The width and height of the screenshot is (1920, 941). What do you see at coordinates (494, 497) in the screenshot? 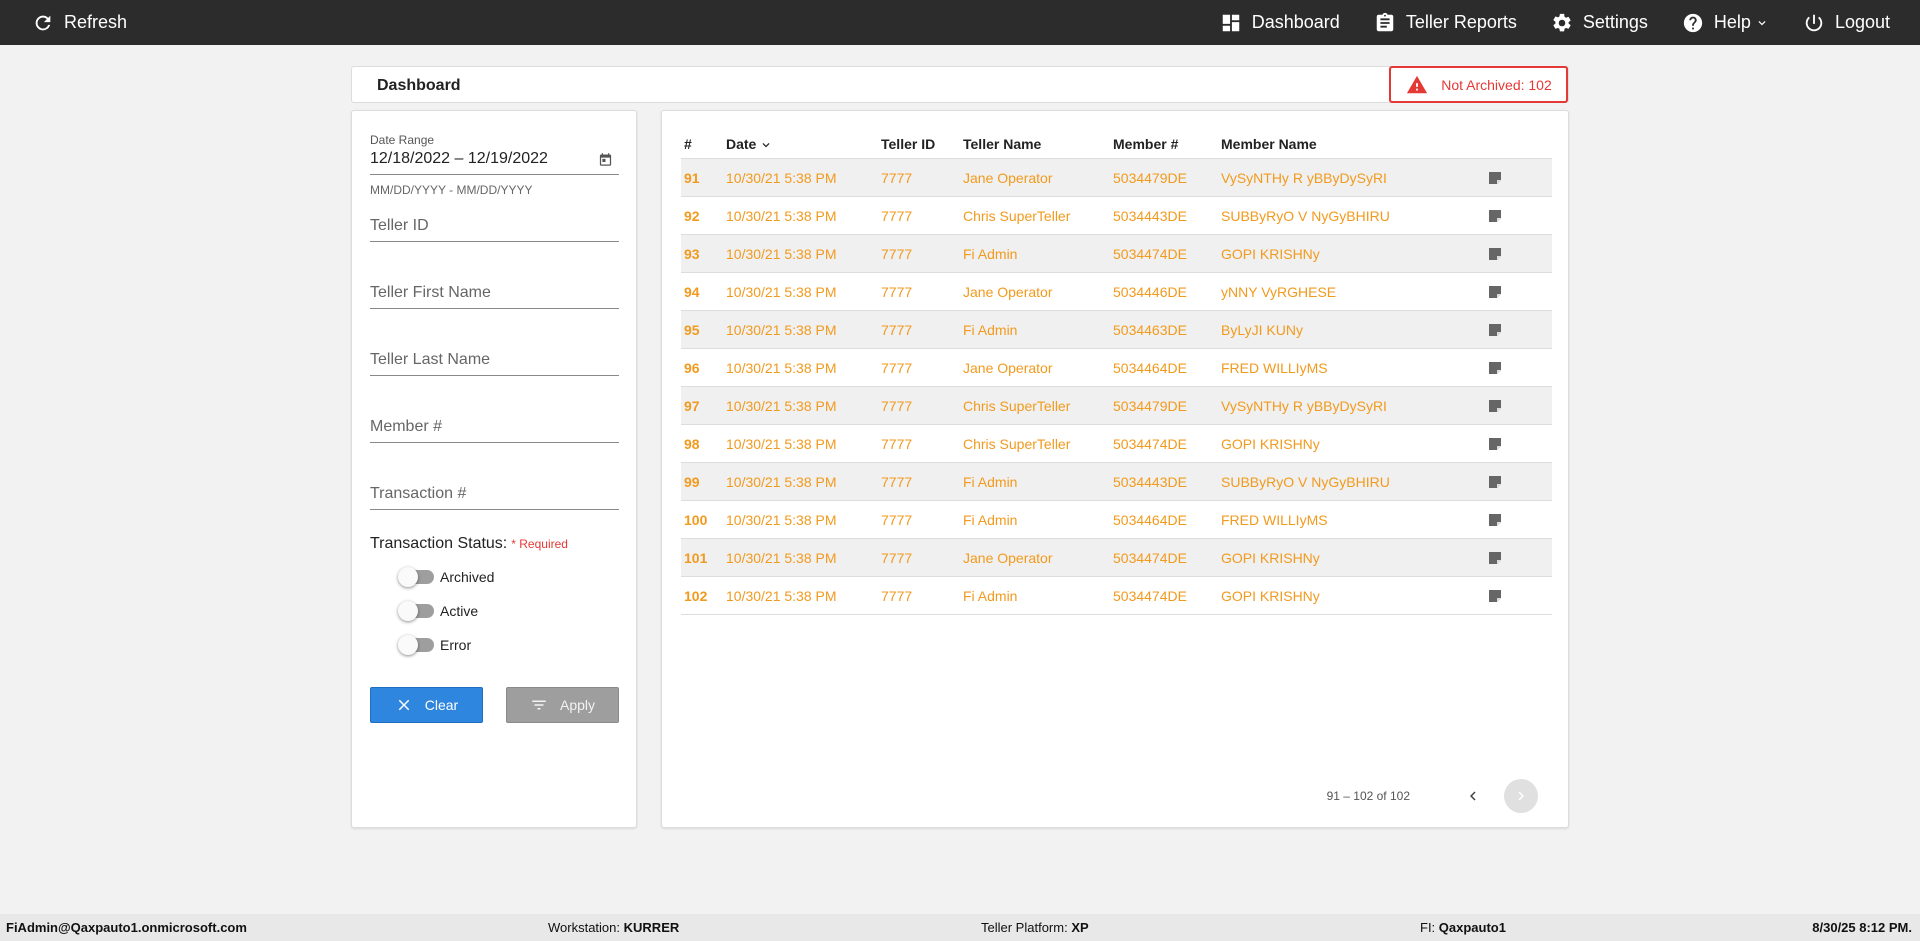
I see `transaction-number-input: Transaction #` at bounding box center [494, 497].